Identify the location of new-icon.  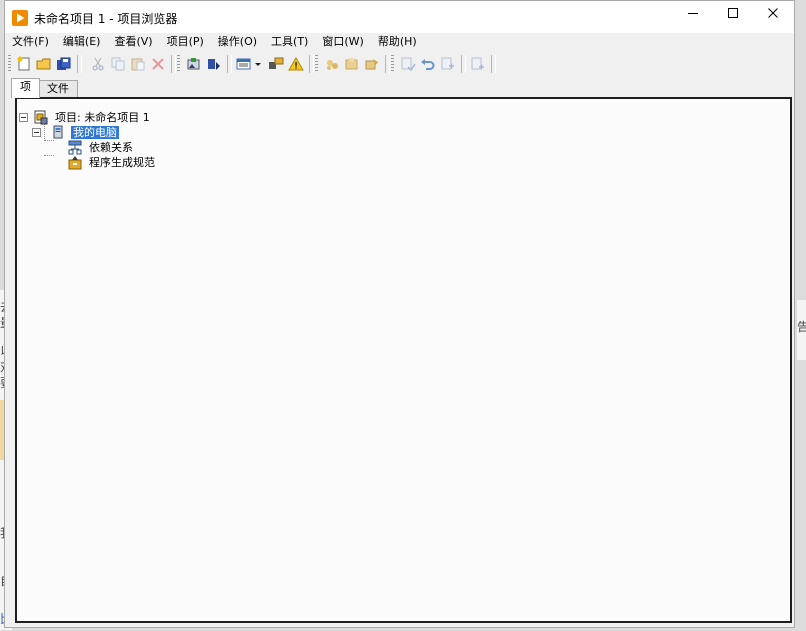
(24, 64).